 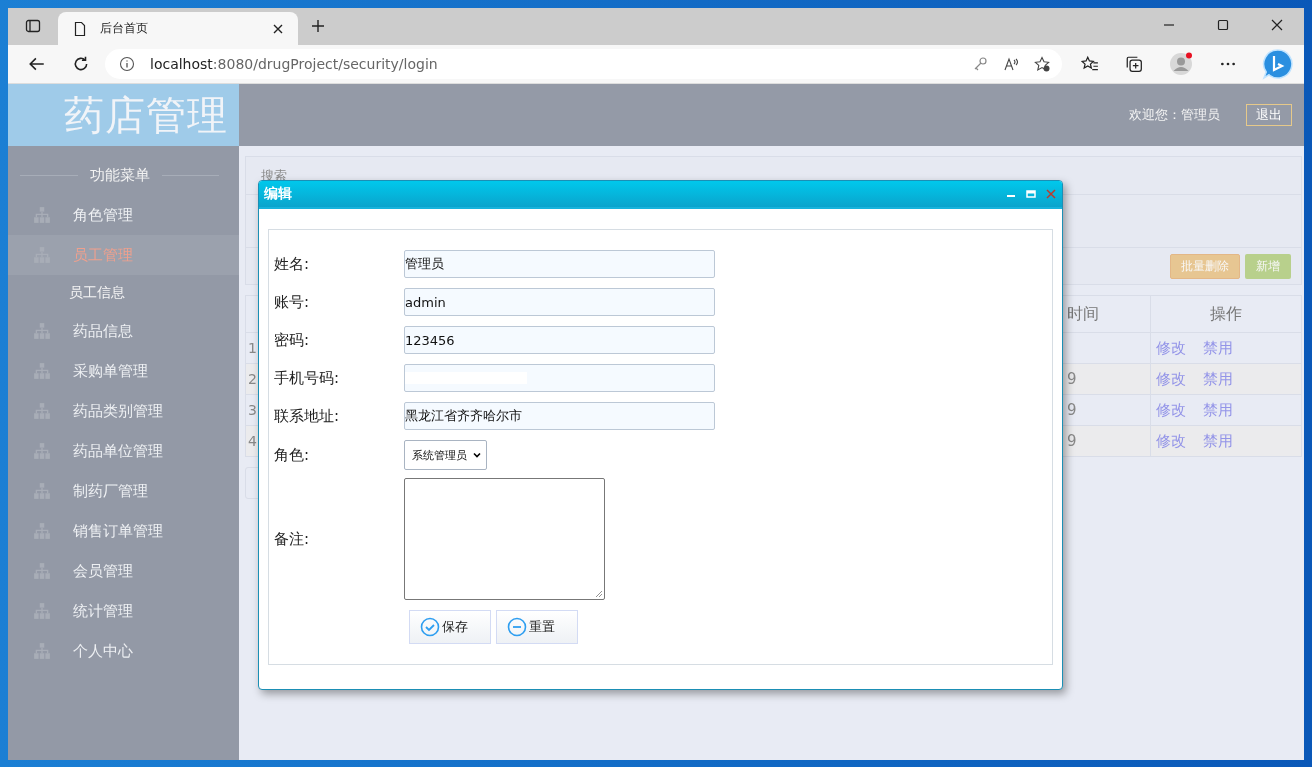 What do you see at coordinates (980, 64) in the screenshot?
I see `key-icon` at bounding box center [980, 64].